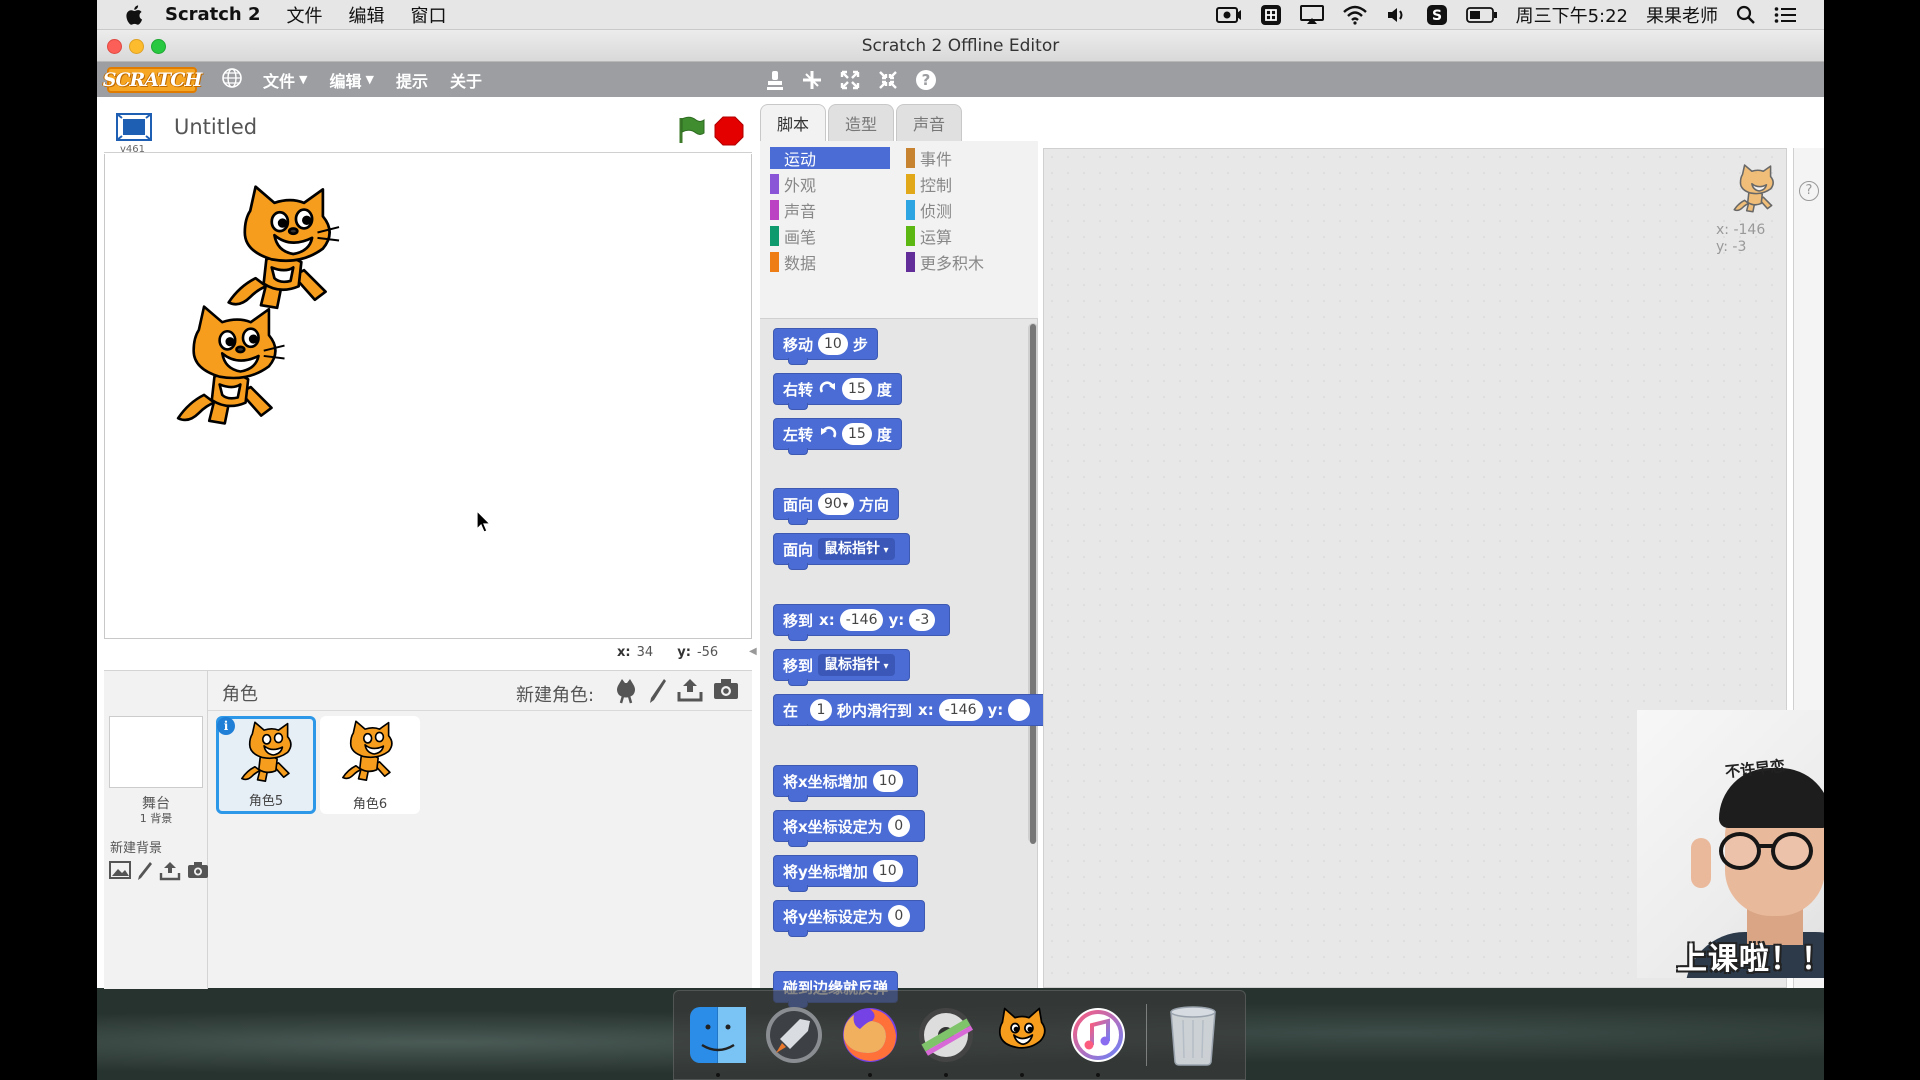 The image size is (1920, 1080). I want to click on block-change-x: 将x坐标增加 10, so click(845, 783).